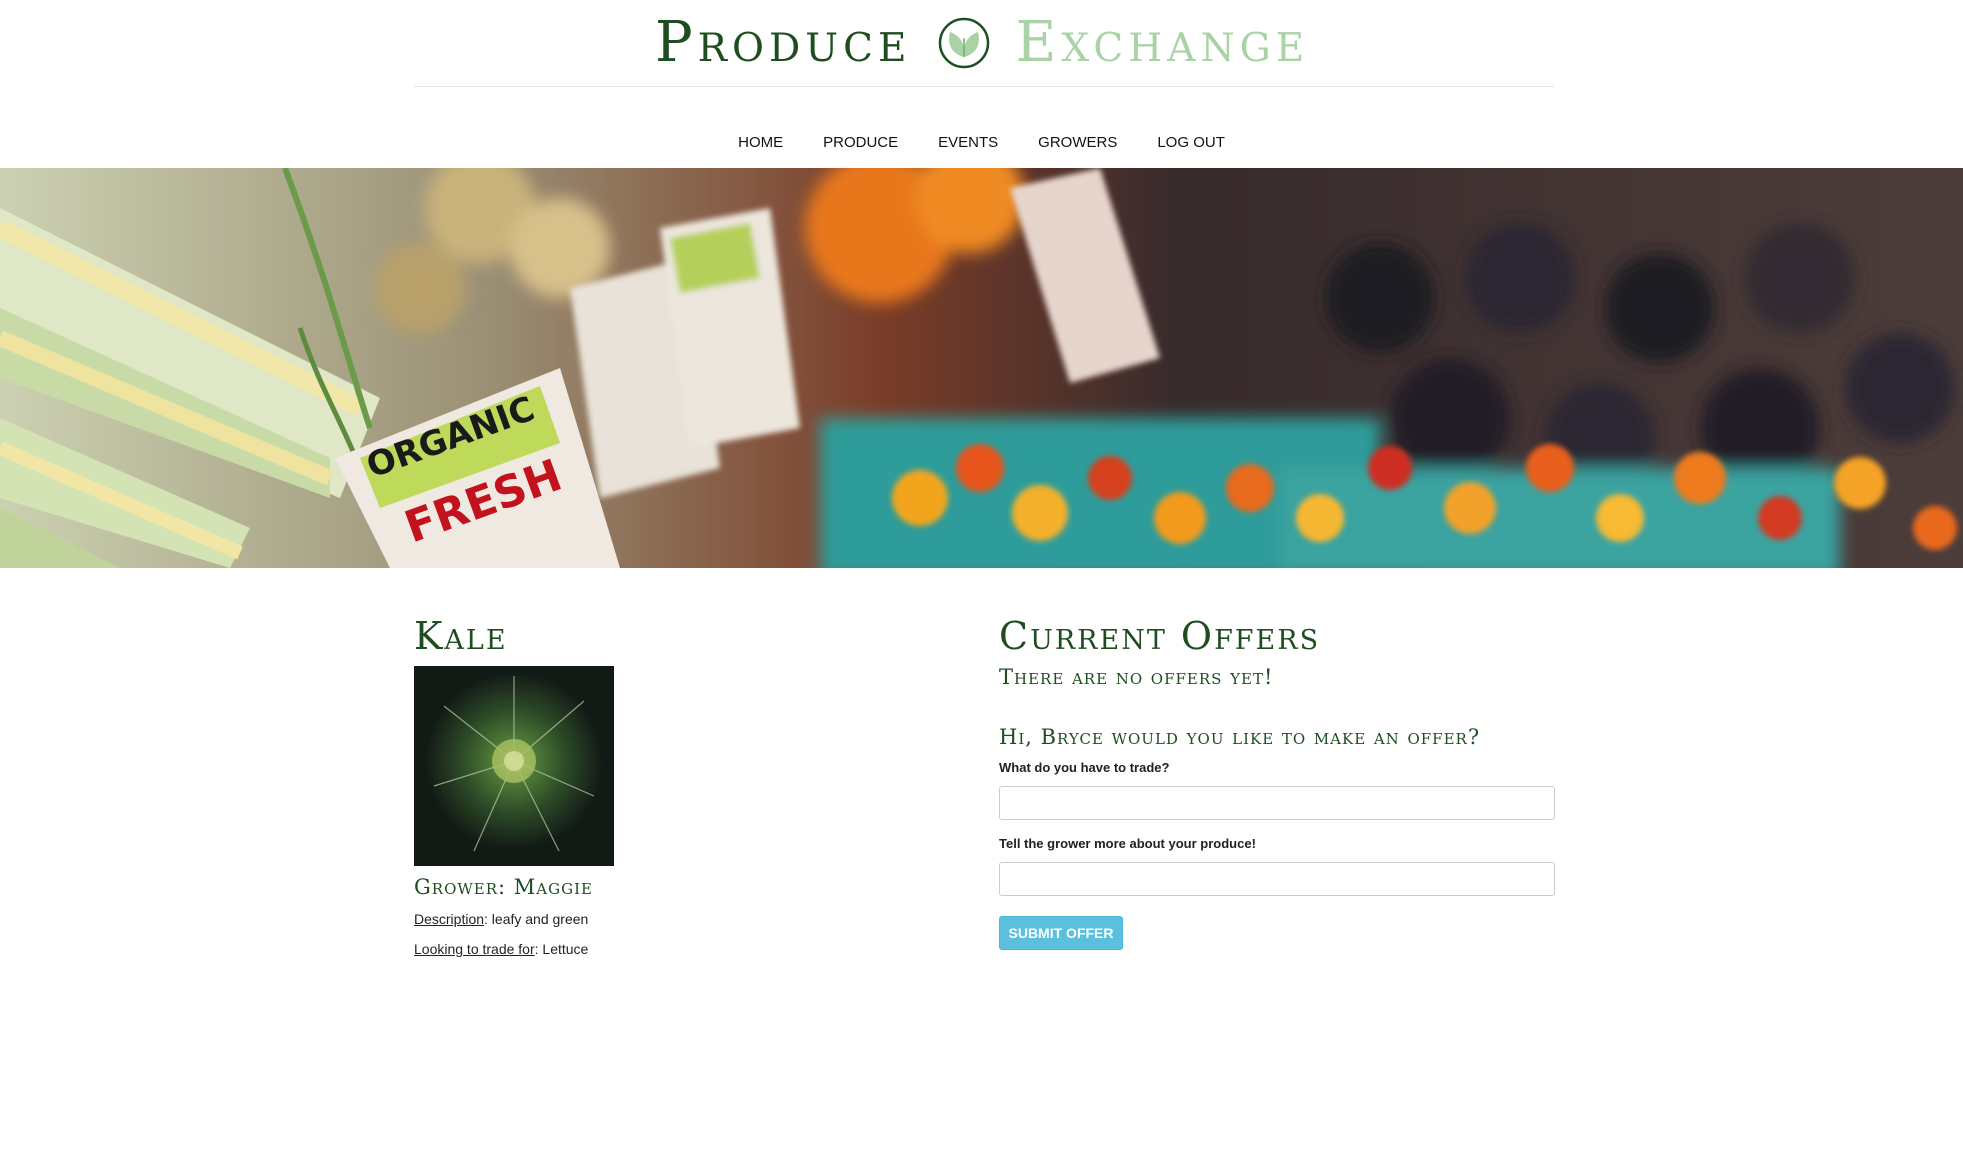 Image resolution: width=1963 pixels, height=1149 pixels. Describe the element at coordinates (760, 143) in the screenshot. I see `nav-home: HOME` at that location.